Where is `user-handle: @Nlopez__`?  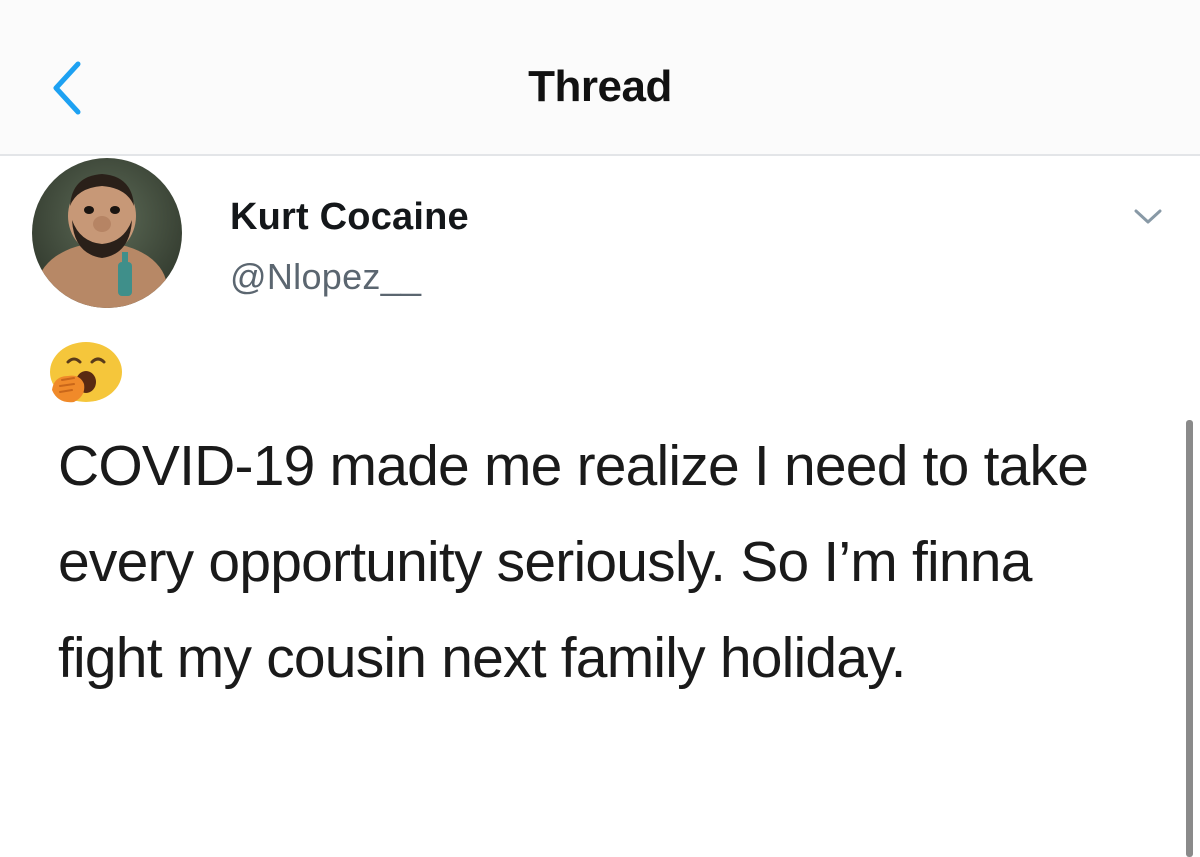 user-handle: @Nlopez__ is located at coordinates (325, 277).